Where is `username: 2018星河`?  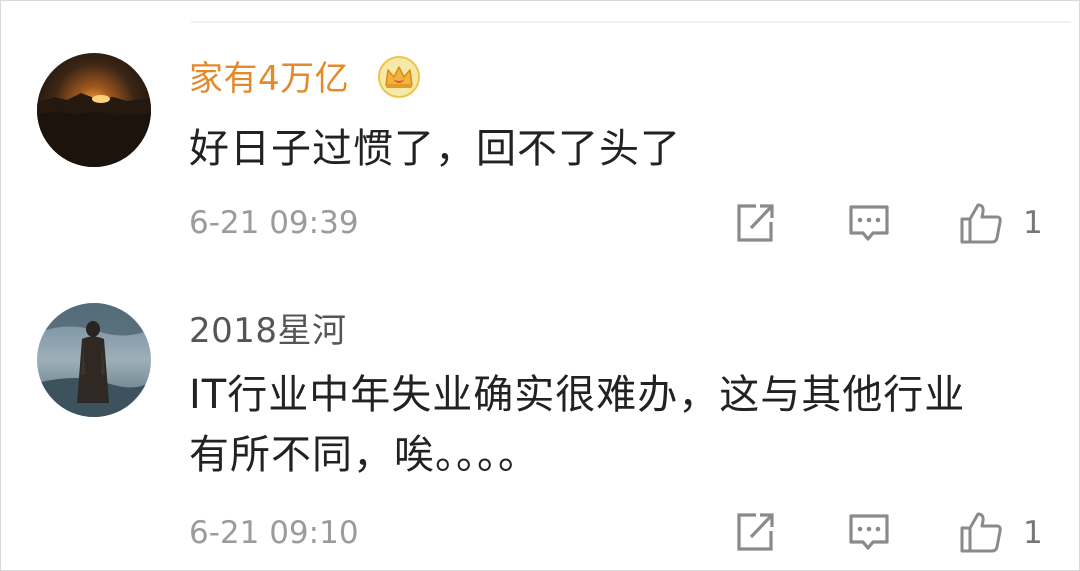
username: 2018星河 is located at coordinates (268, 331).